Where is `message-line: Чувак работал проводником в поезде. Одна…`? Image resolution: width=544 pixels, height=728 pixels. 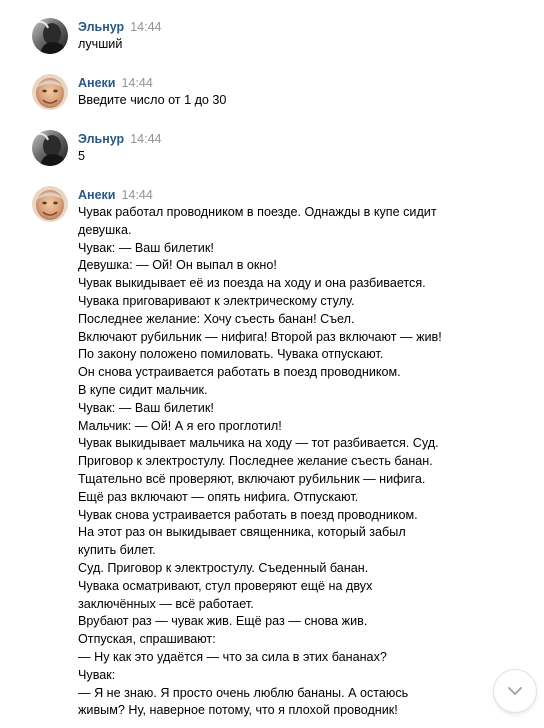
message-line: Чувак работал проводником в поезде. Одна… is located at coordinates (257, 212).